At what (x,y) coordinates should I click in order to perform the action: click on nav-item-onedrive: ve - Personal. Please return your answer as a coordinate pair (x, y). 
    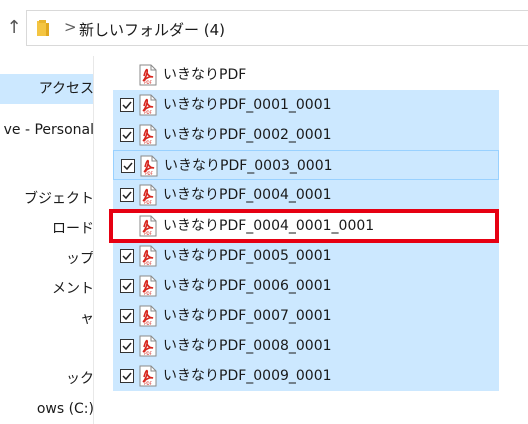
    Looking at the image, I should click on (46, 130).